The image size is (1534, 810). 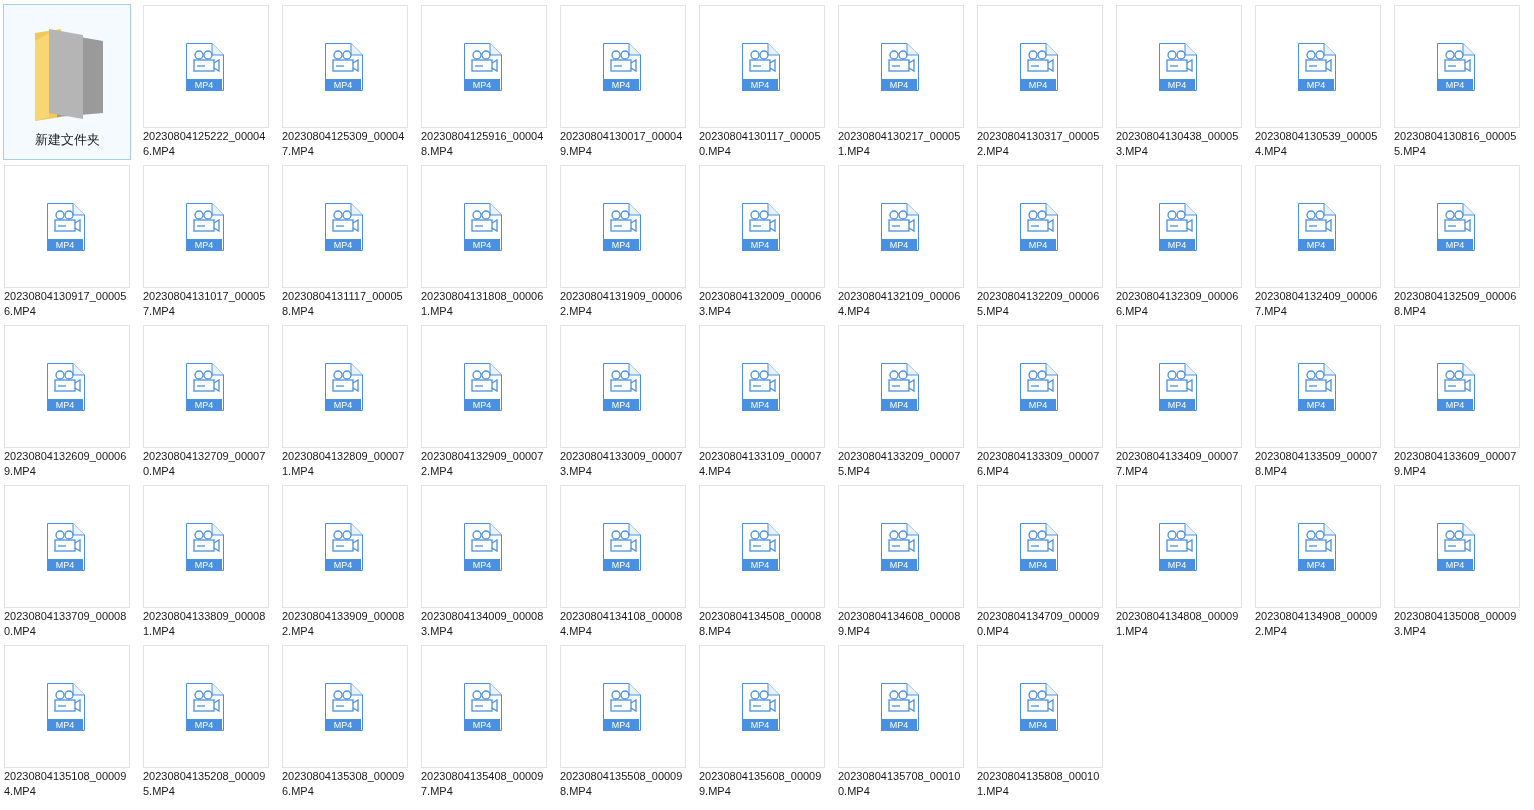 I want to click on file-item: MP4 20230804134608_000089.MP4, so click(x=901, y=562).